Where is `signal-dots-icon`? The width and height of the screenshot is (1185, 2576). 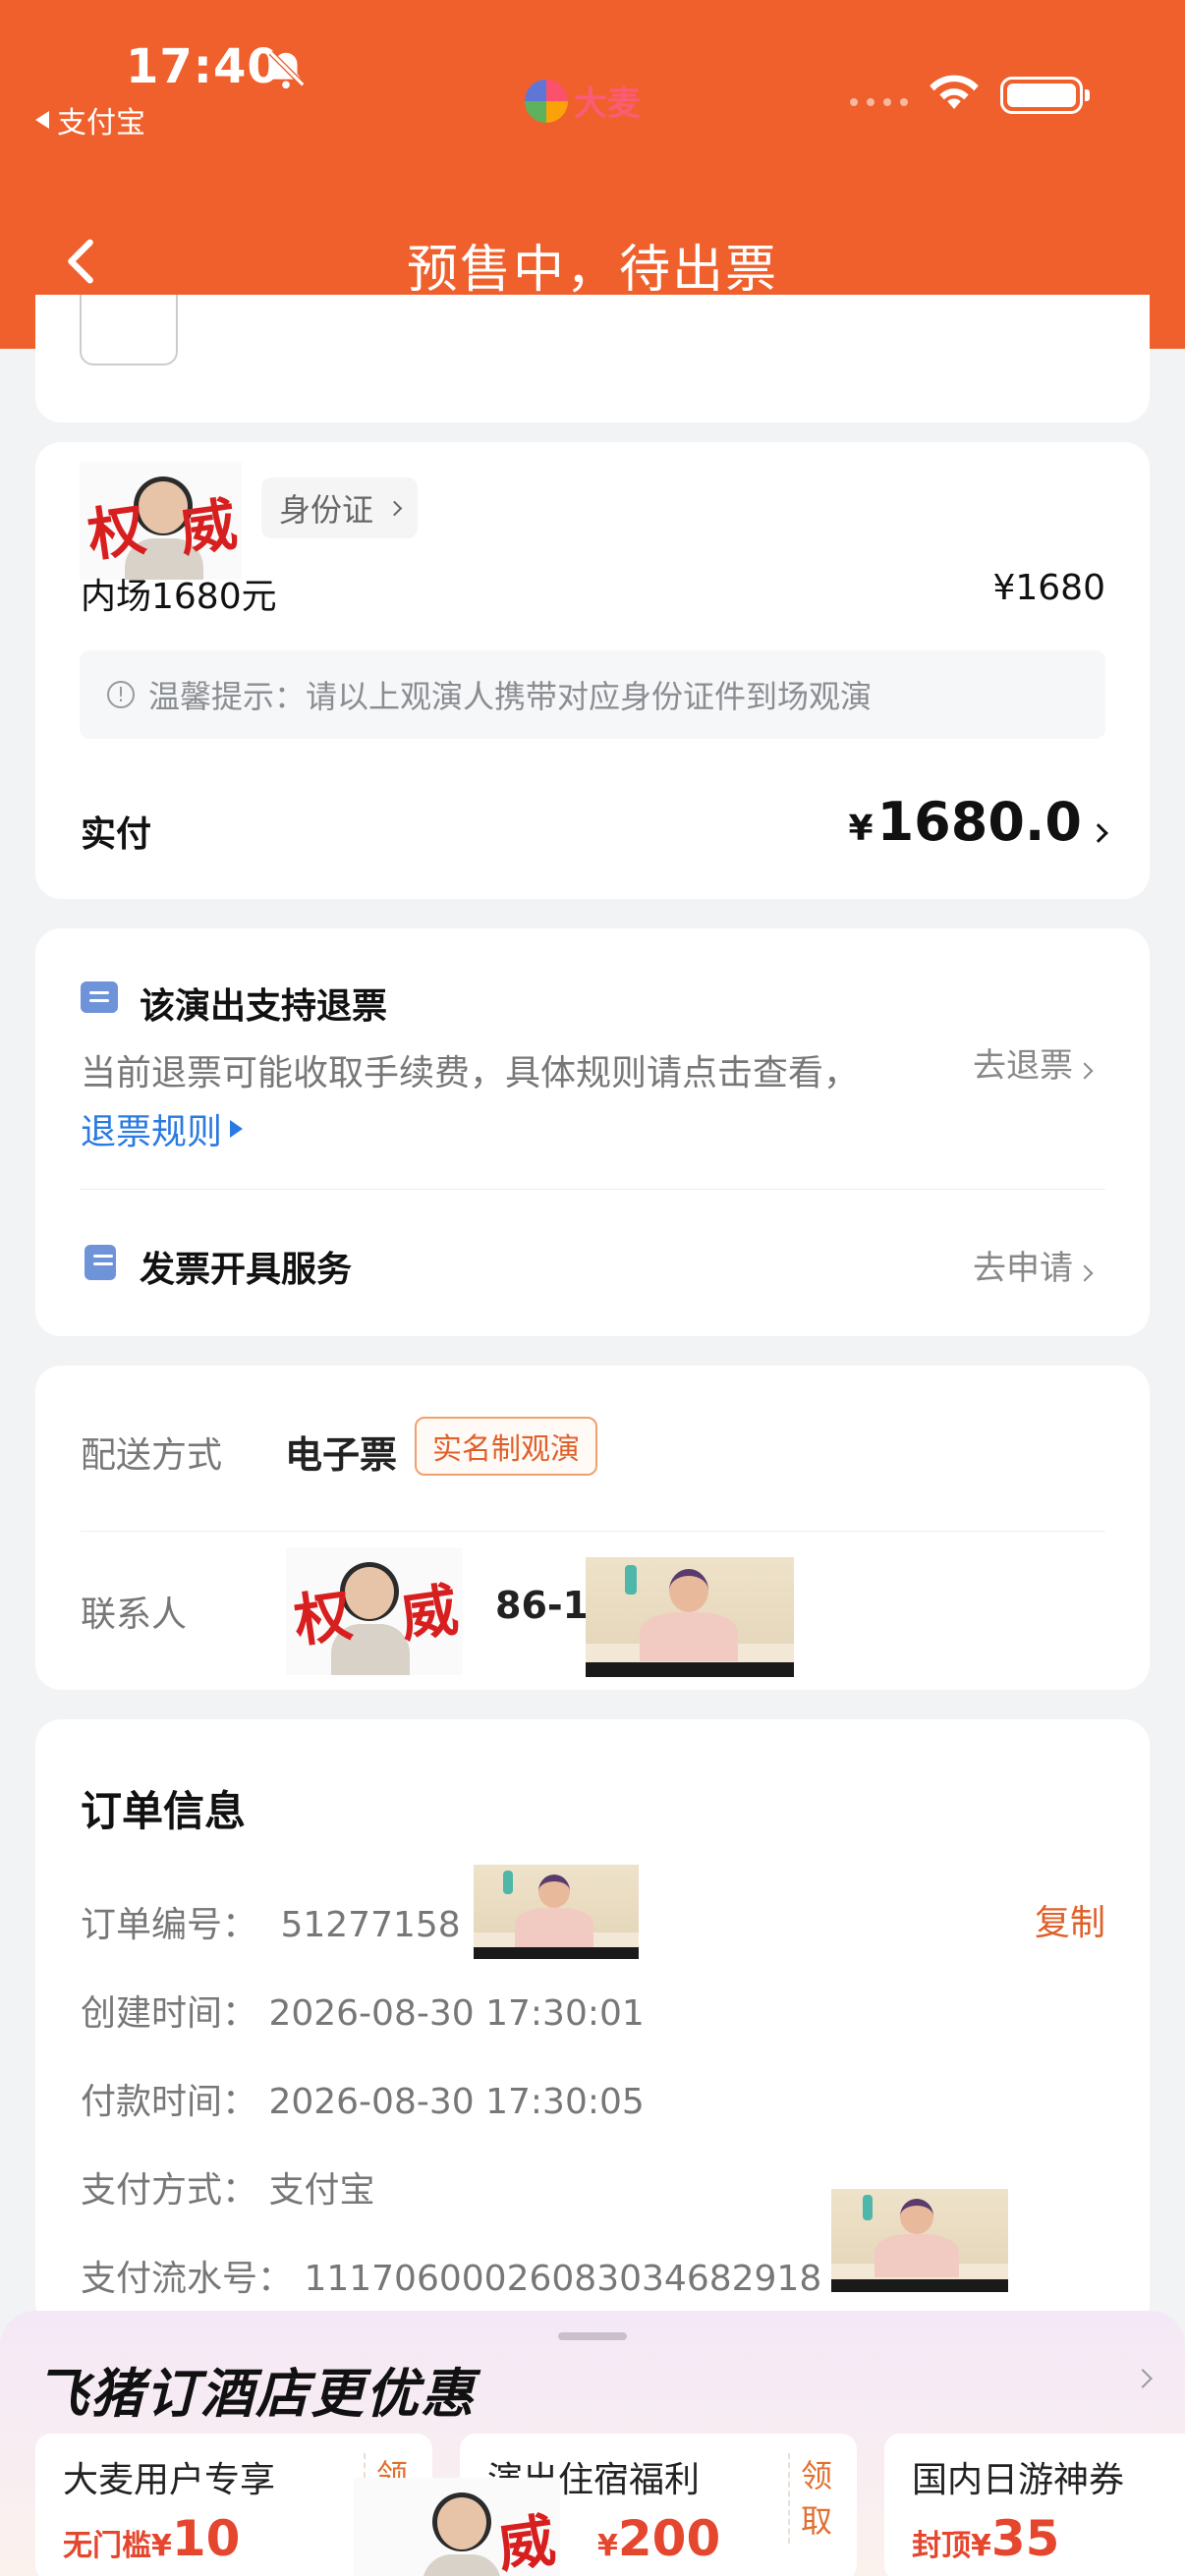
signal-dots-icon is located at coordinates (879, 102).